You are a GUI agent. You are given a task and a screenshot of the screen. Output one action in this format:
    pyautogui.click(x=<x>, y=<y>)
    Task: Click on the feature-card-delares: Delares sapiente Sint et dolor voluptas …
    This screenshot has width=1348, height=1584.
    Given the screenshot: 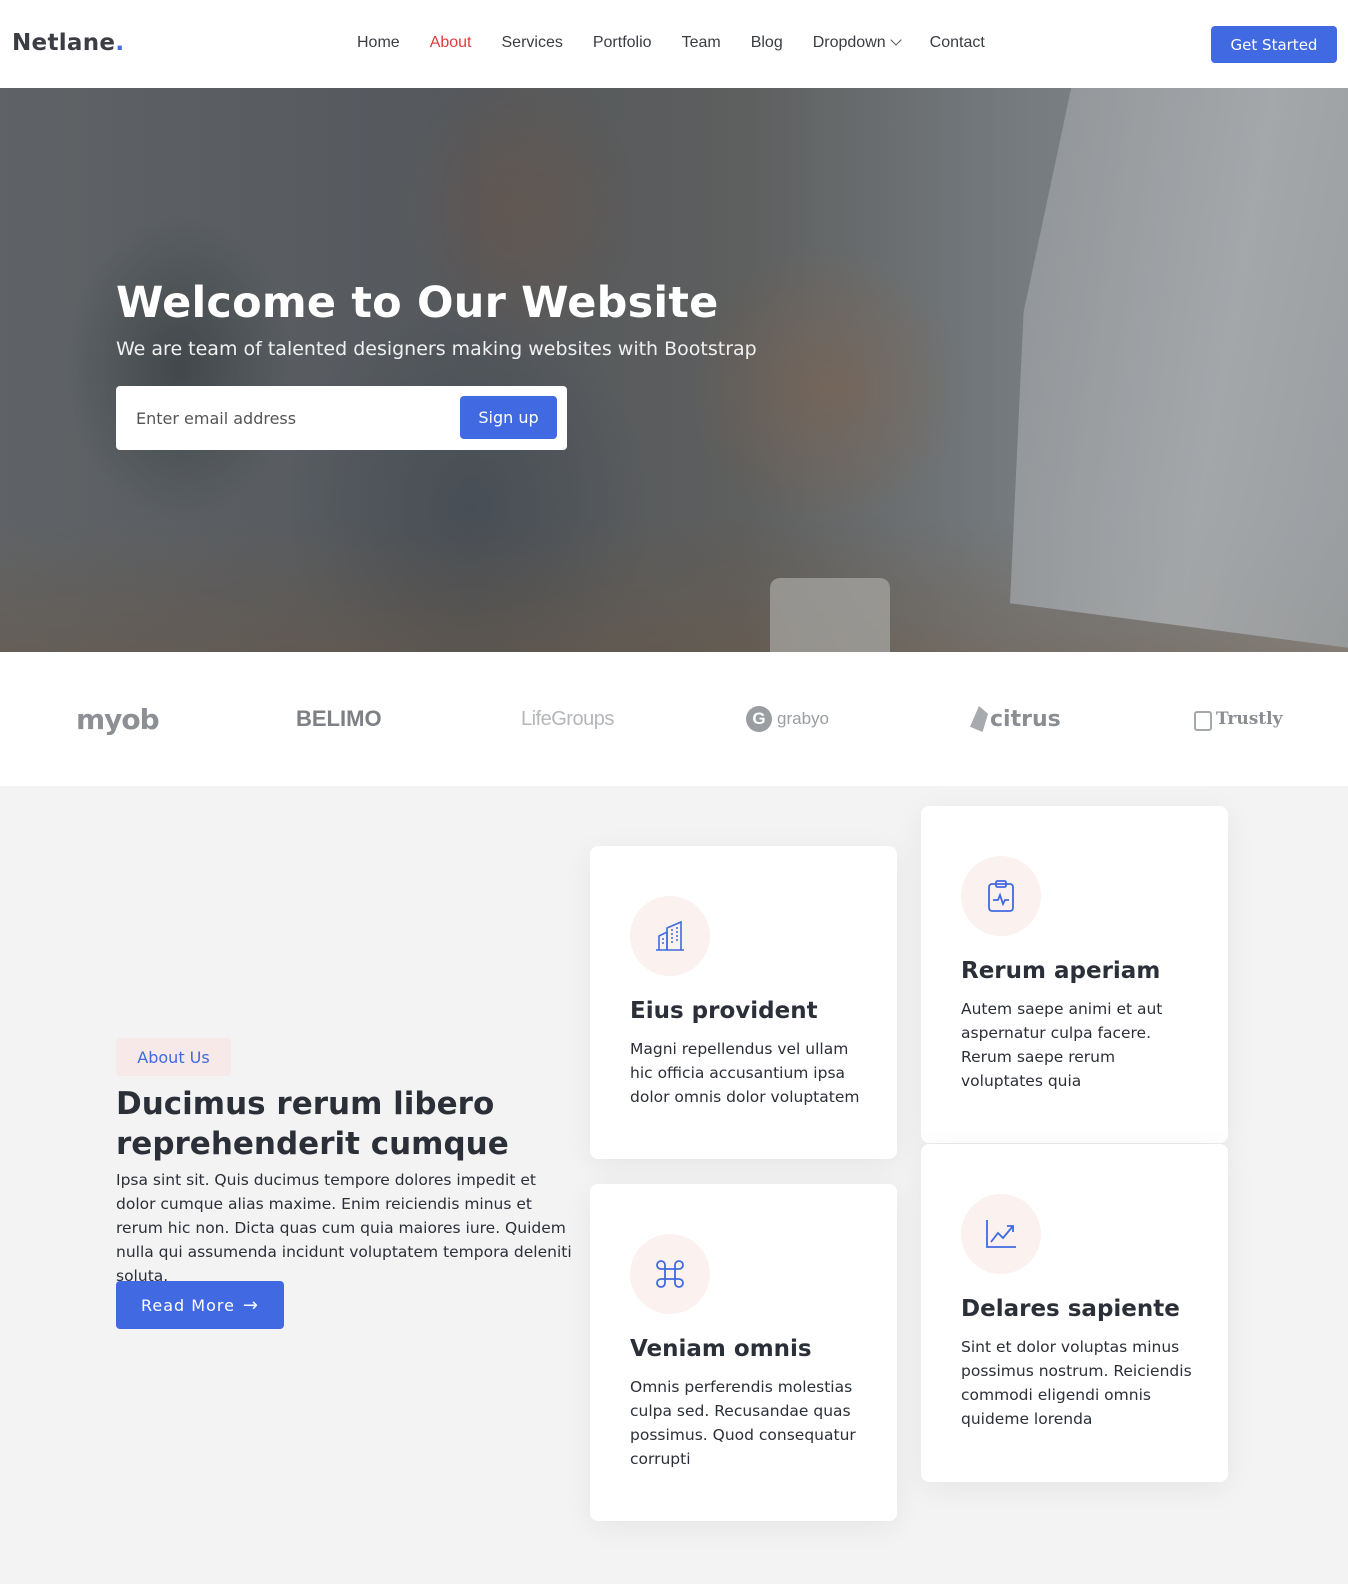 What is the action you would take?
    pyautogui.click(x=1074, y=1313)
    